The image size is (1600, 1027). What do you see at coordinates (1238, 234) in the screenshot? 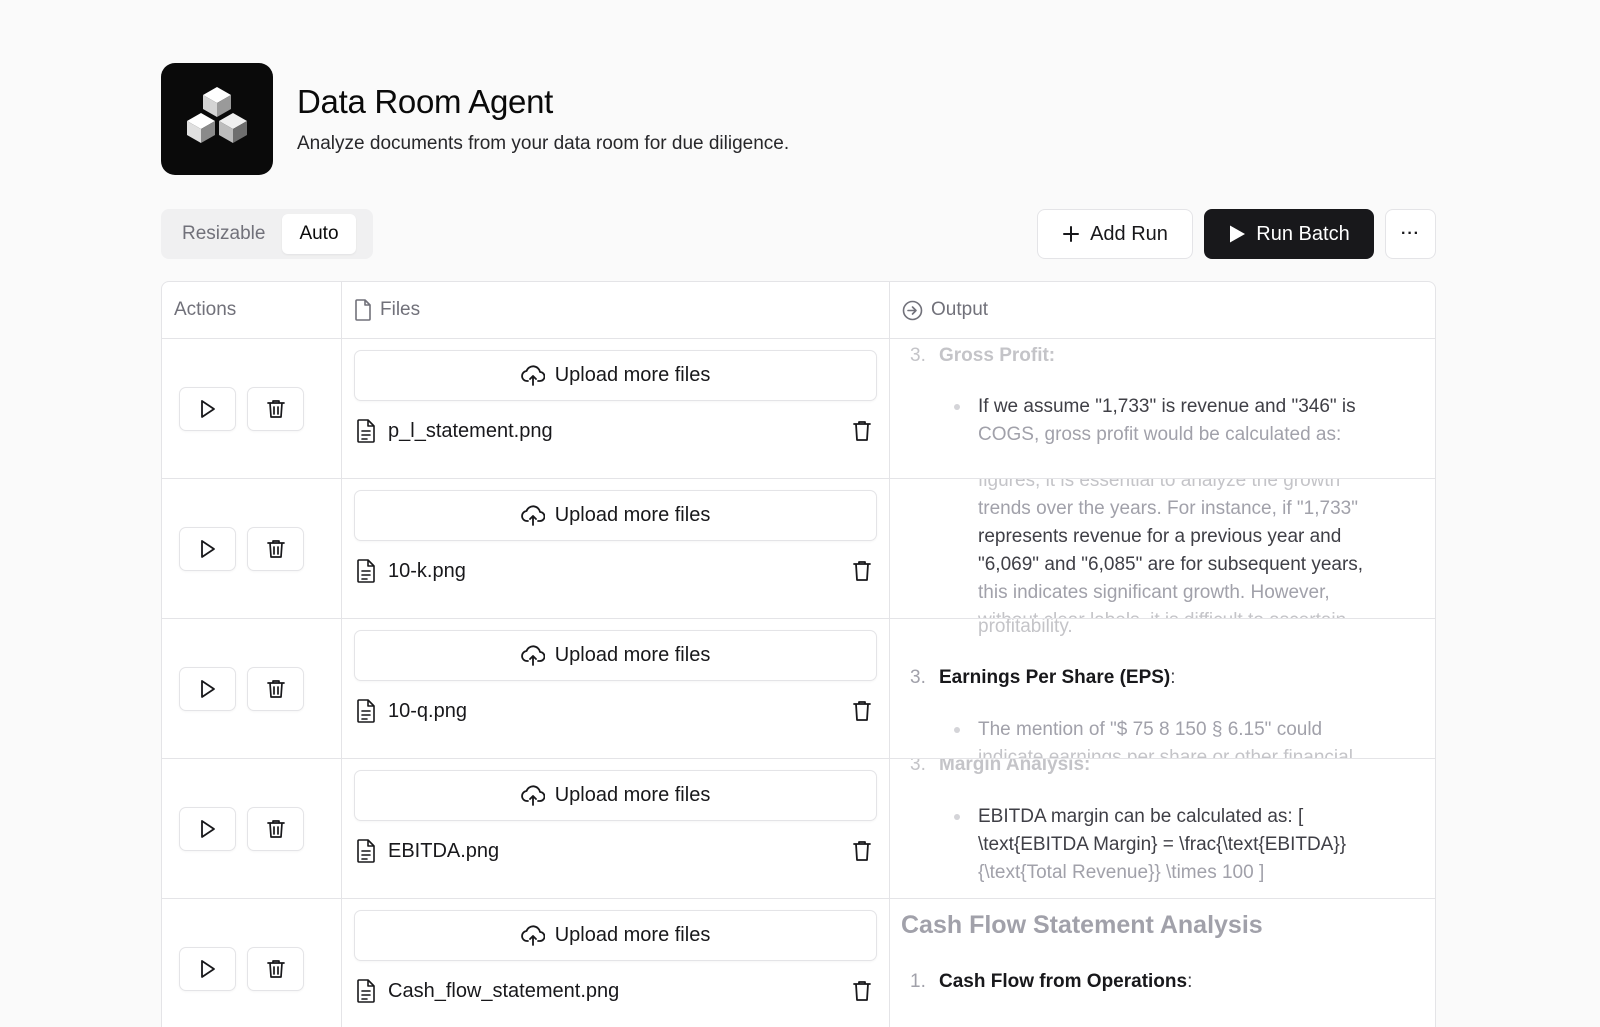
I see `play-icon` at bounding box center [1238, 234].